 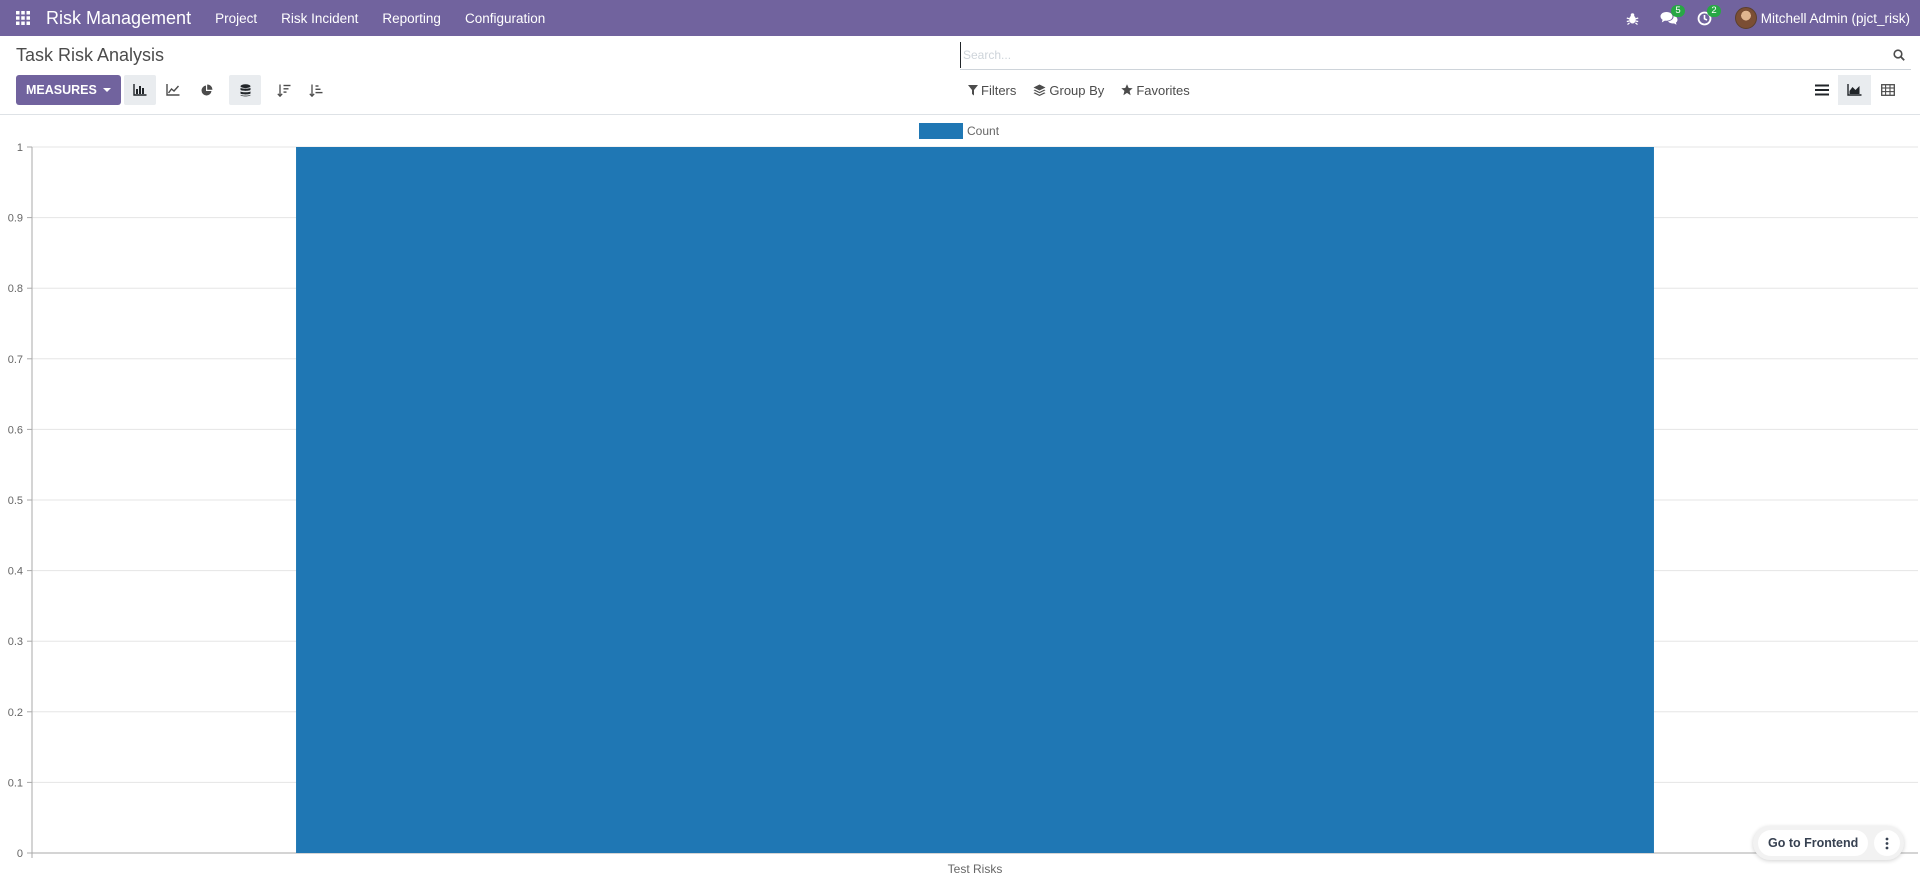 I want to click on list-view-icon, so click(x=1821, y=90).